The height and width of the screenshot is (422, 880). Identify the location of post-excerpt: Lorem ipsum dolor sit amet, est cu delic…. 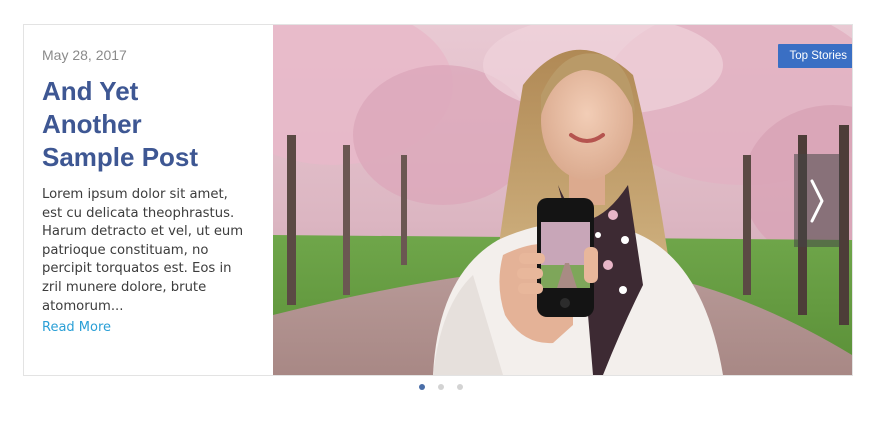
(143, 250).